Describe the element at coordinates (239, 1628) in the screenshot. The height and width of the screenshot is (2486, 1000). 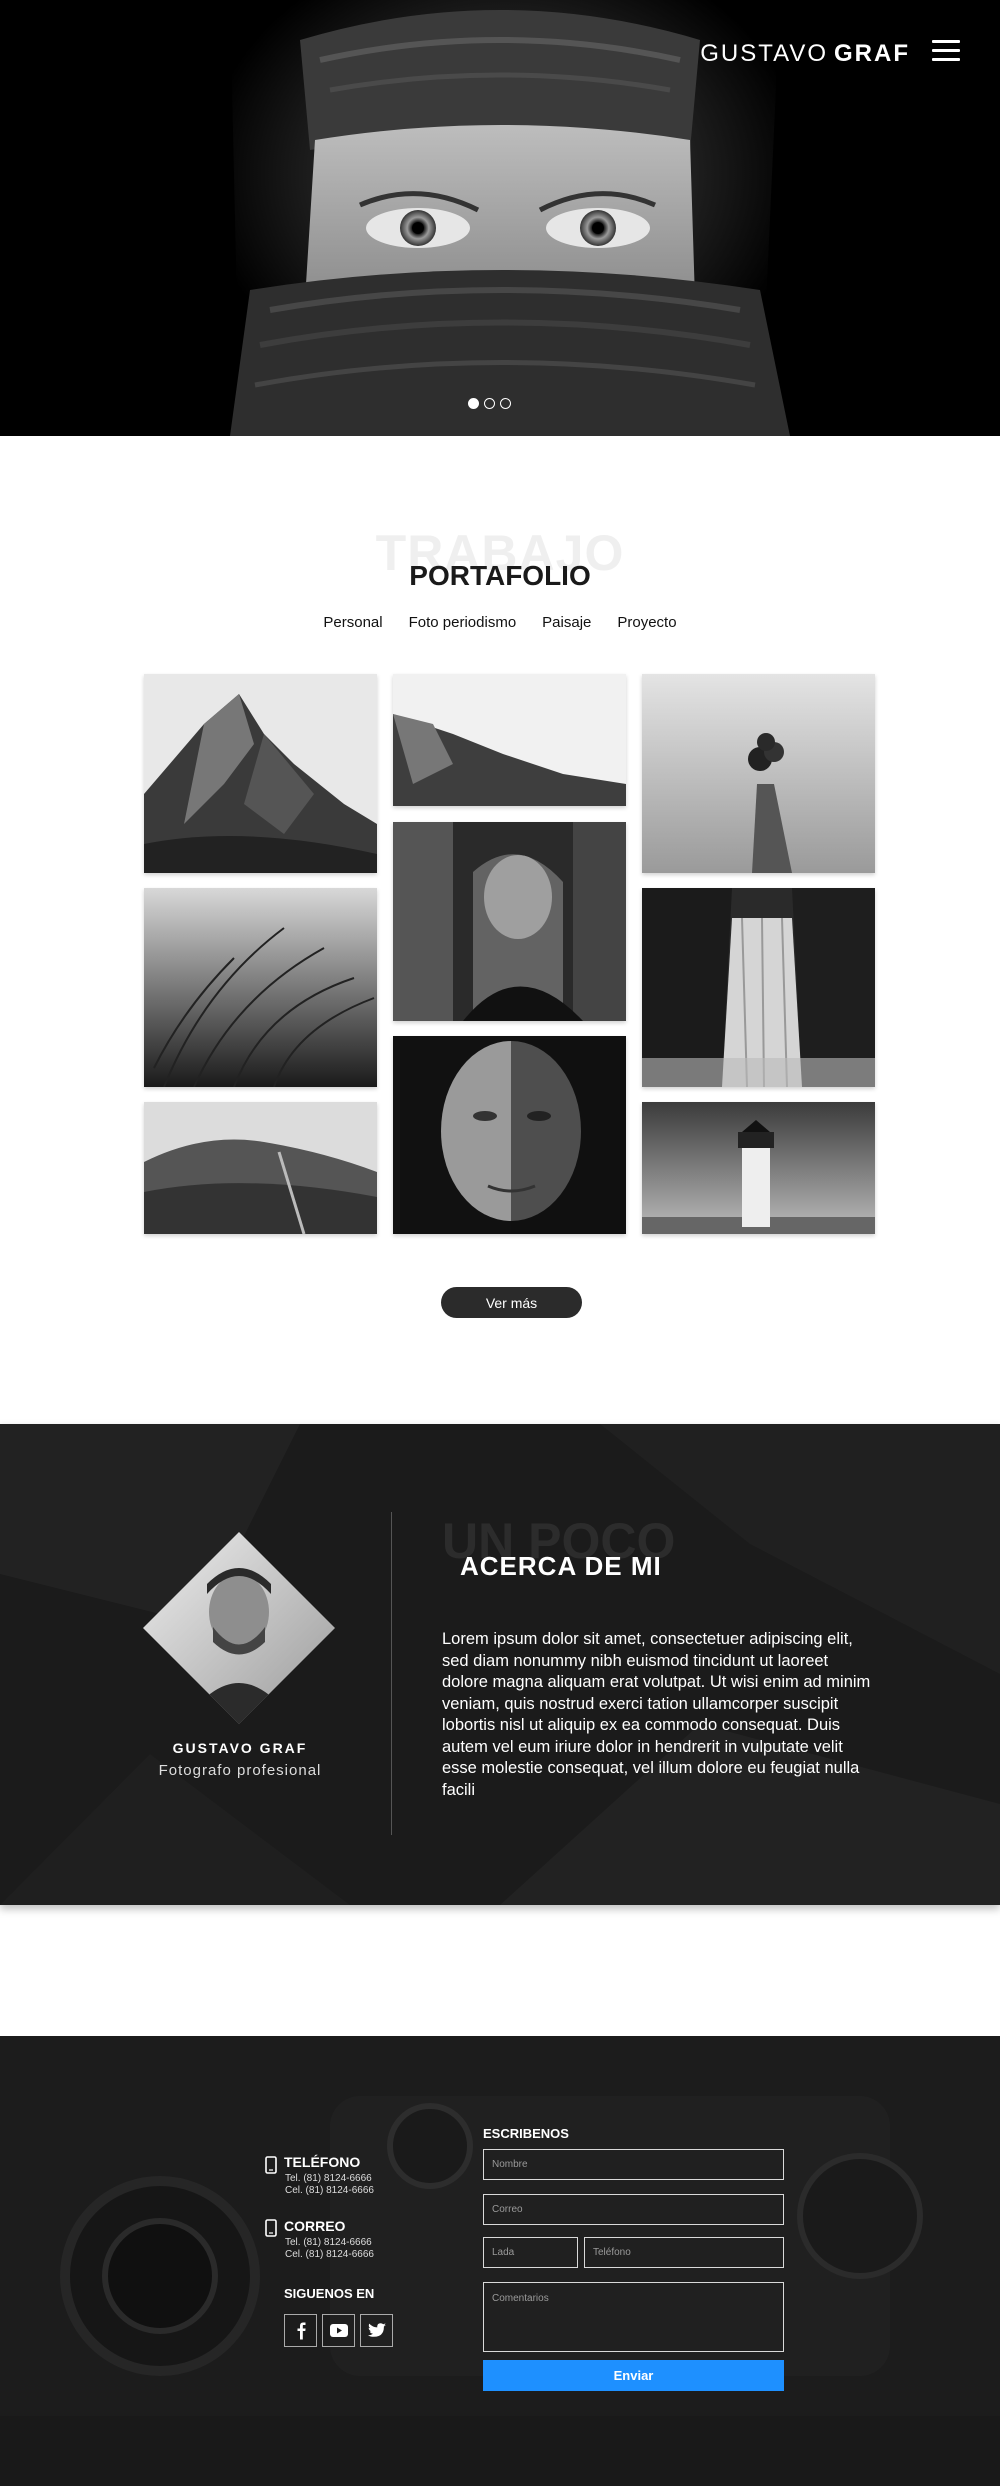
I see `avatar` at that location.